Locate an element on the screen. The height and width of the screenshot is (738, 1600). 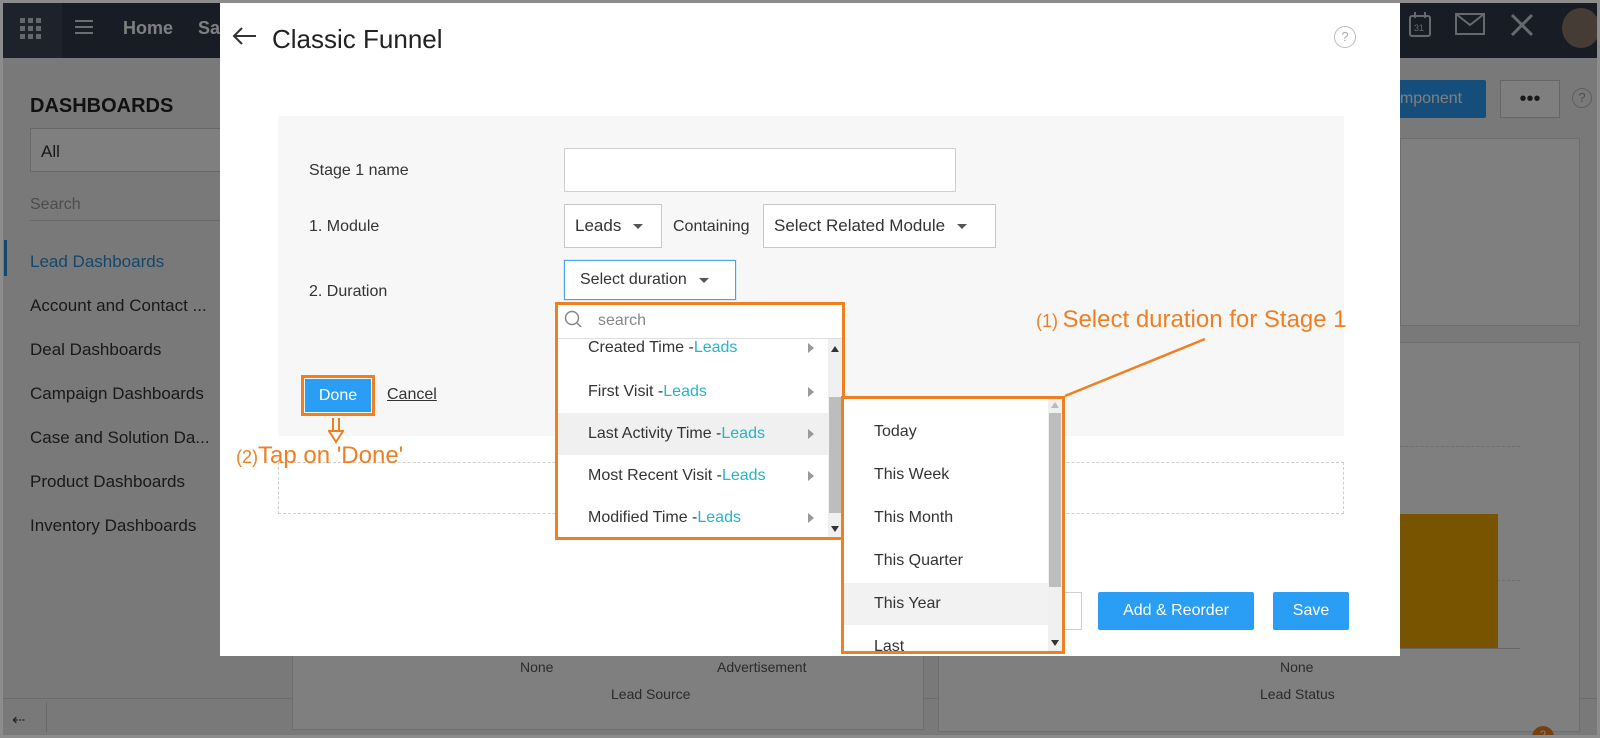
divider is located at coordinates (700, 338).